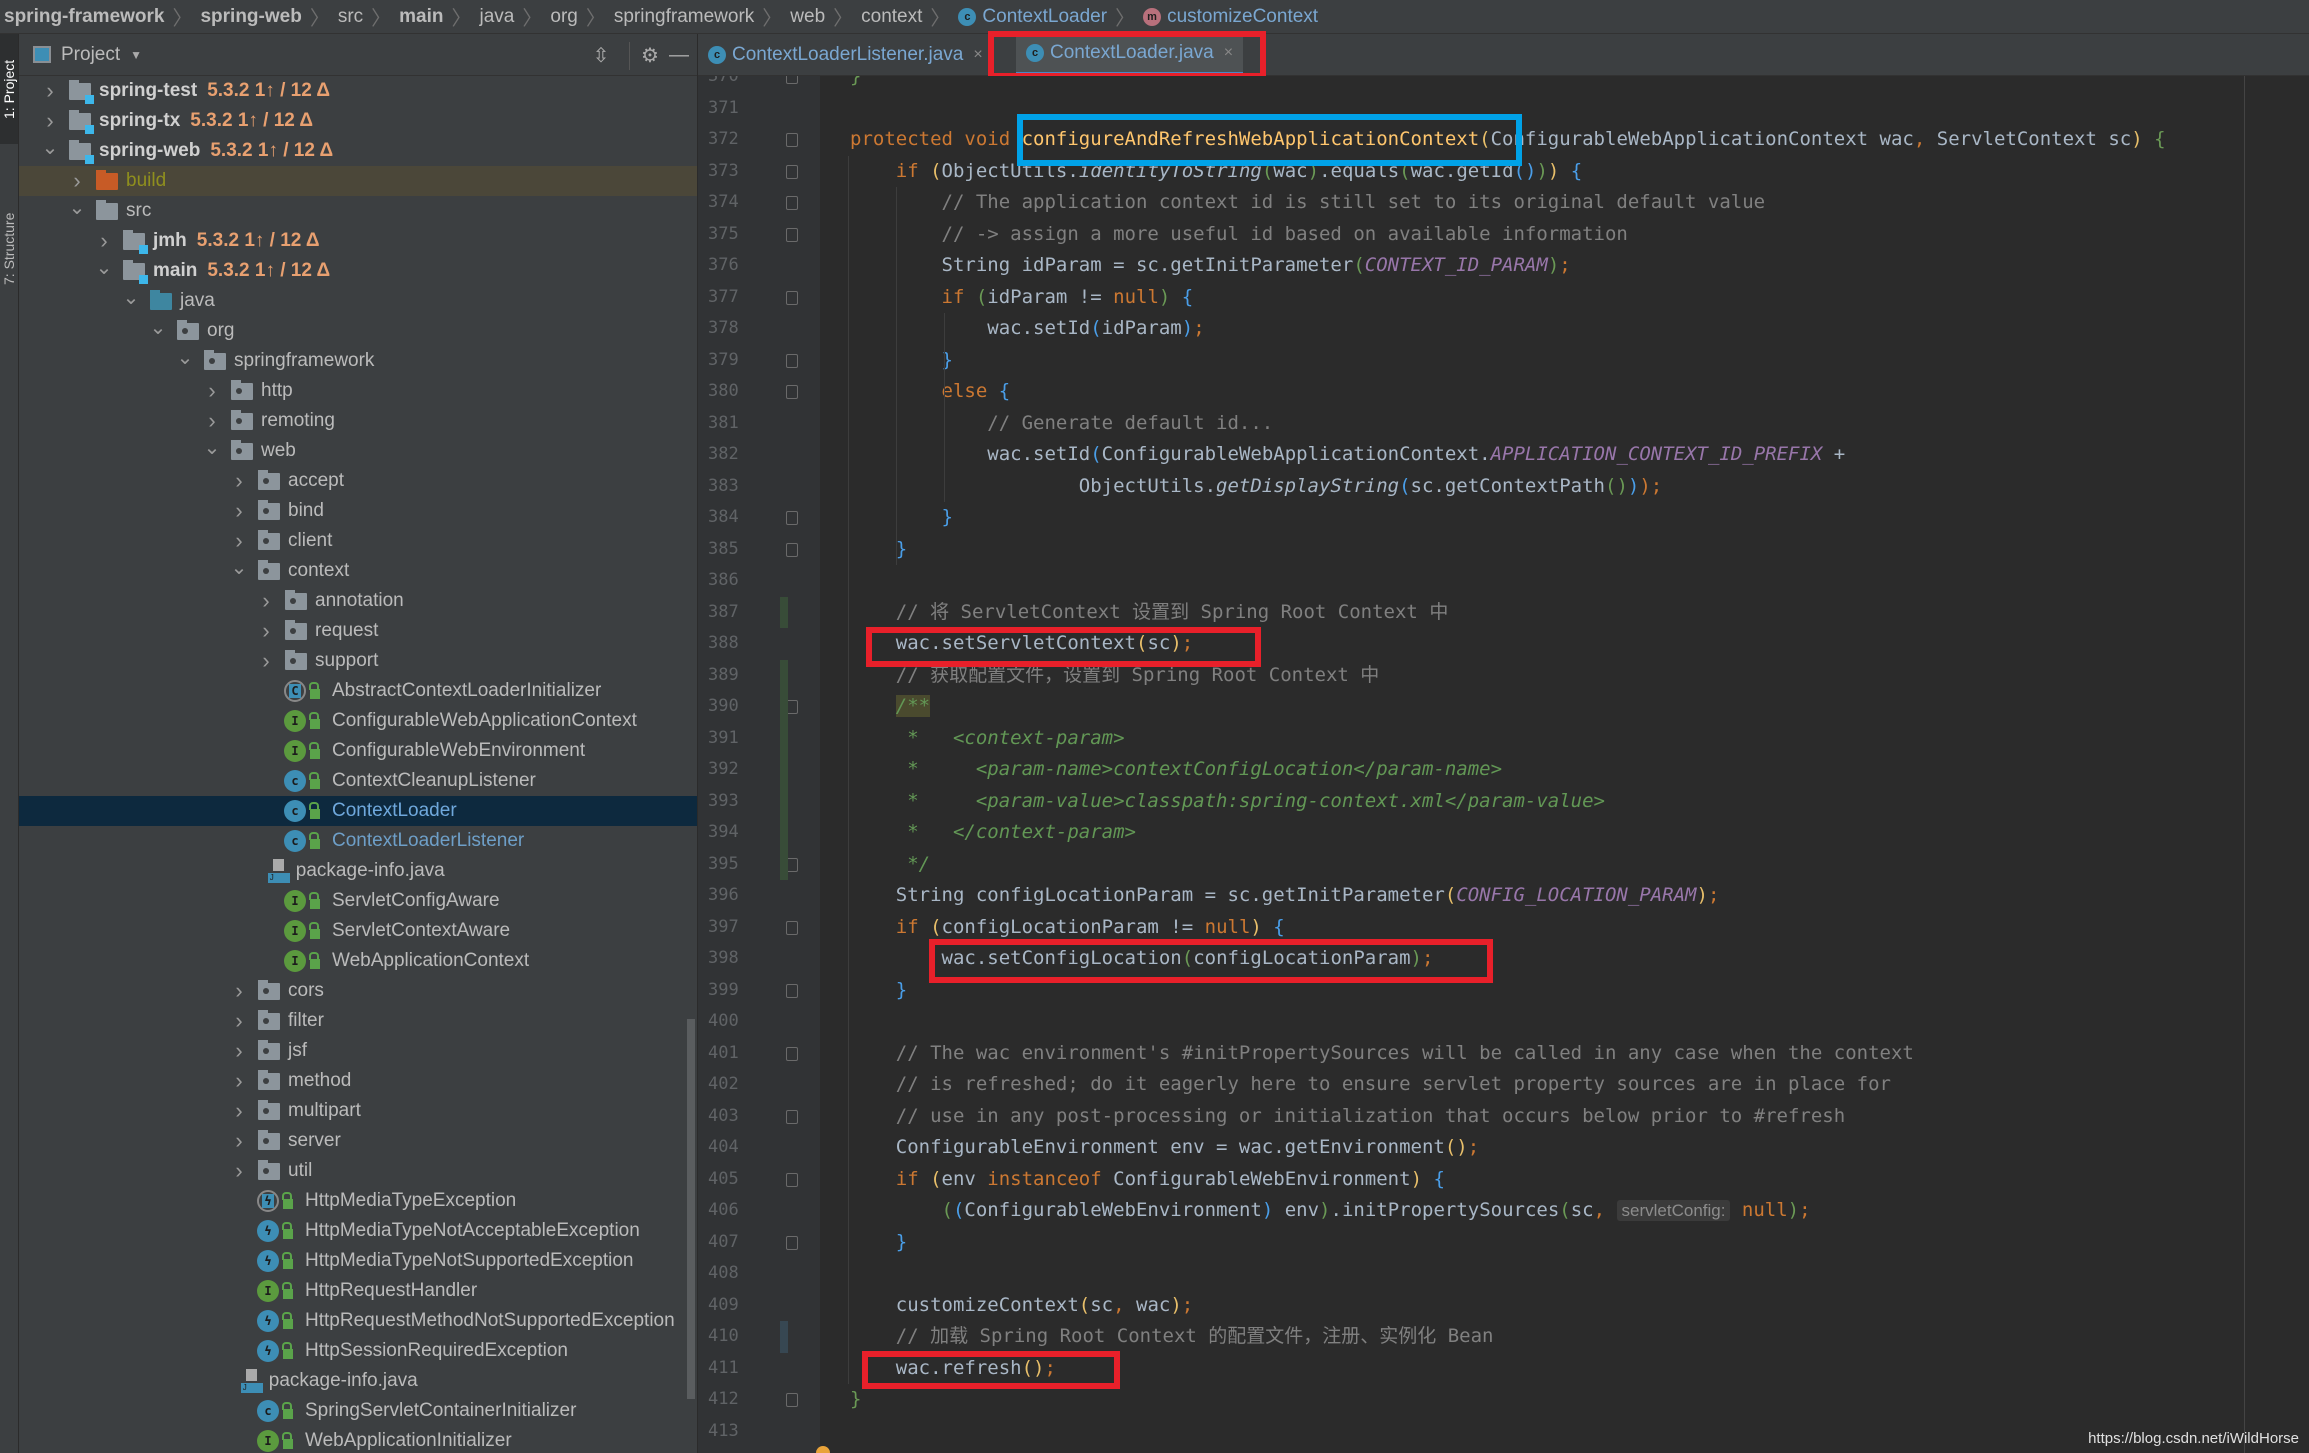  I want to click on tree-item: ⌄ springframework, so click(358, 361).